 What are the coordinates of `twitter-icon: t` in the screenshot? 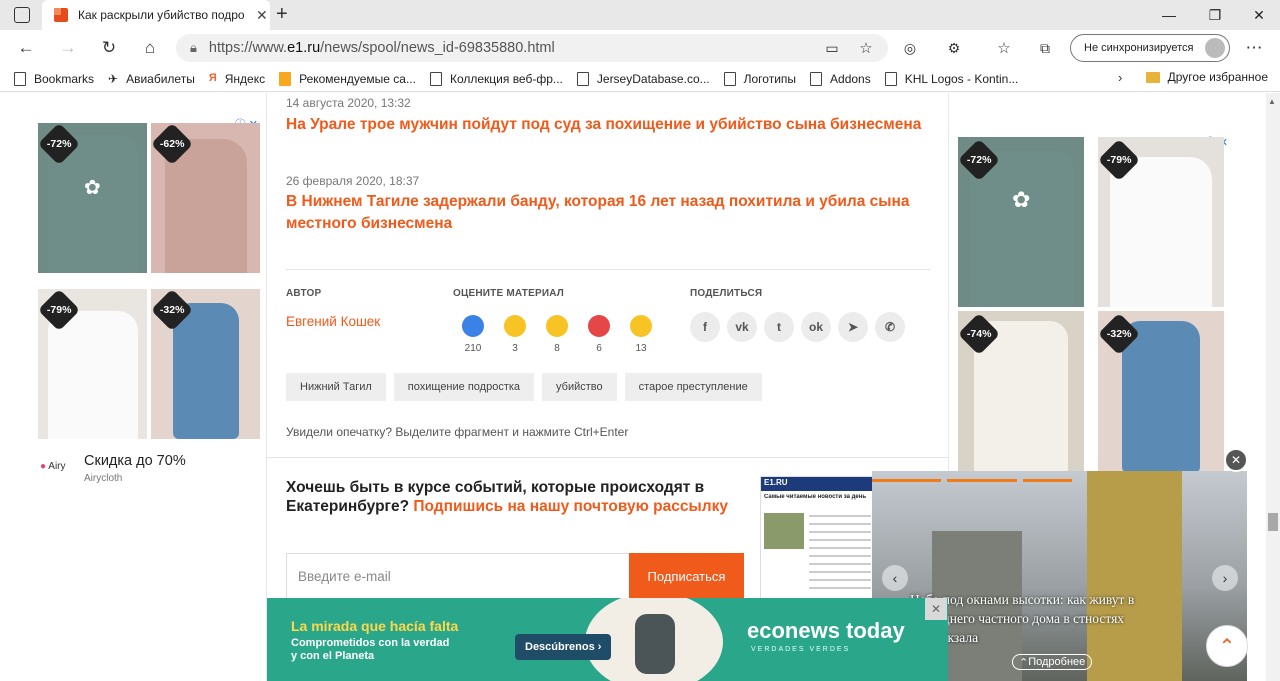 It's located at (779, 327).